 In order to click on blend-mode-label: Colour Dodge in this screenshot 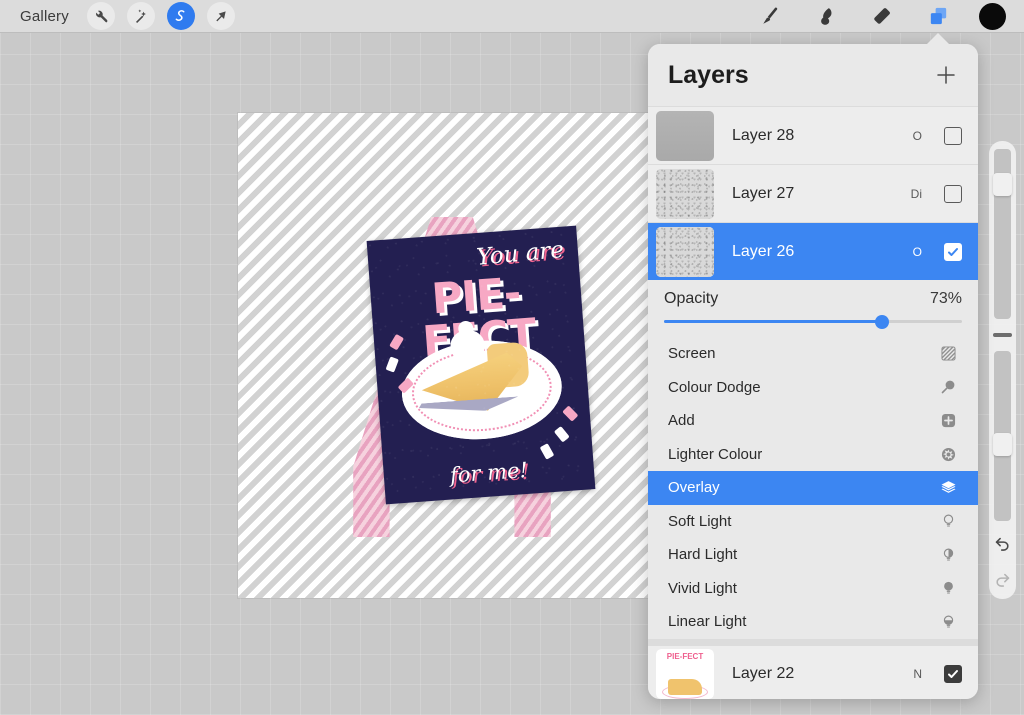, I will do `click(714, 387)`.